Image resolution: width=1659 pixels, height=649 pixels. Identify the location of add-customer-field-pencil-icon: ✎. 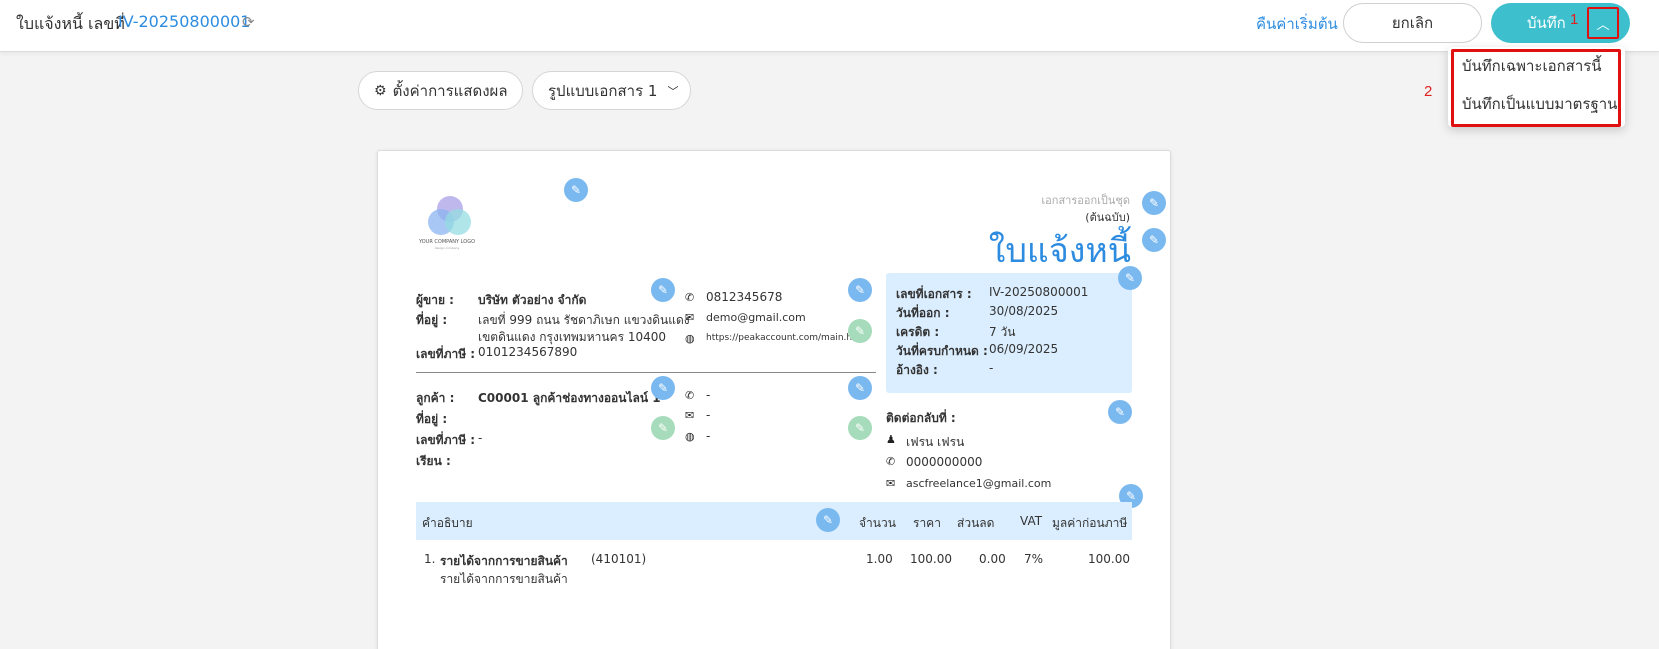
(663, 428).